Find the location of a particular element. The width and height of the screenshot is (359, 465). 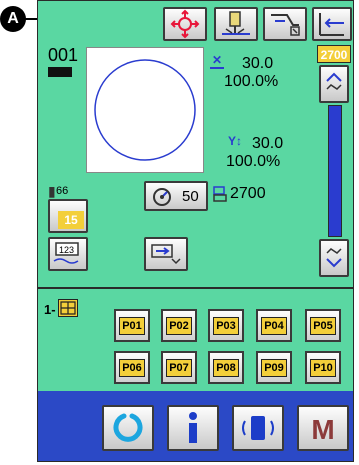

thread-trim-icon is located at coordinates (285, 25).